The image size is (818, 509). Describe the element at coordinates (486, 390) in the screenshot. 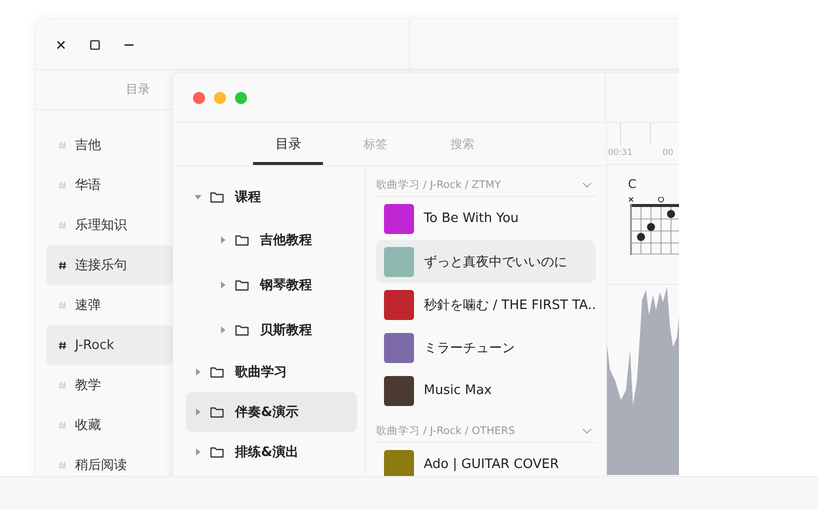

I see `song-item: Music Max` at that location.